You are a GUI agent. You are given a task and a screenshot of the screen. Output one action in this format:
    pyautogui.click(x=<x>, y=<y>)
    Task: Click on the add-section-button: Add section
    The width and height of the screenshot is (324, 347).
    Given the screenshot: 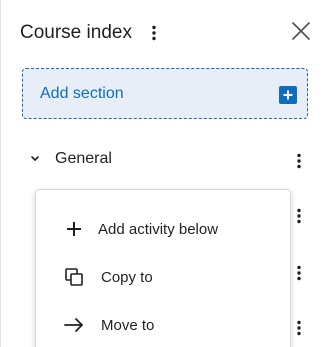 What is the action you would take?
    pyautogui.click(x=165, y=93)
    